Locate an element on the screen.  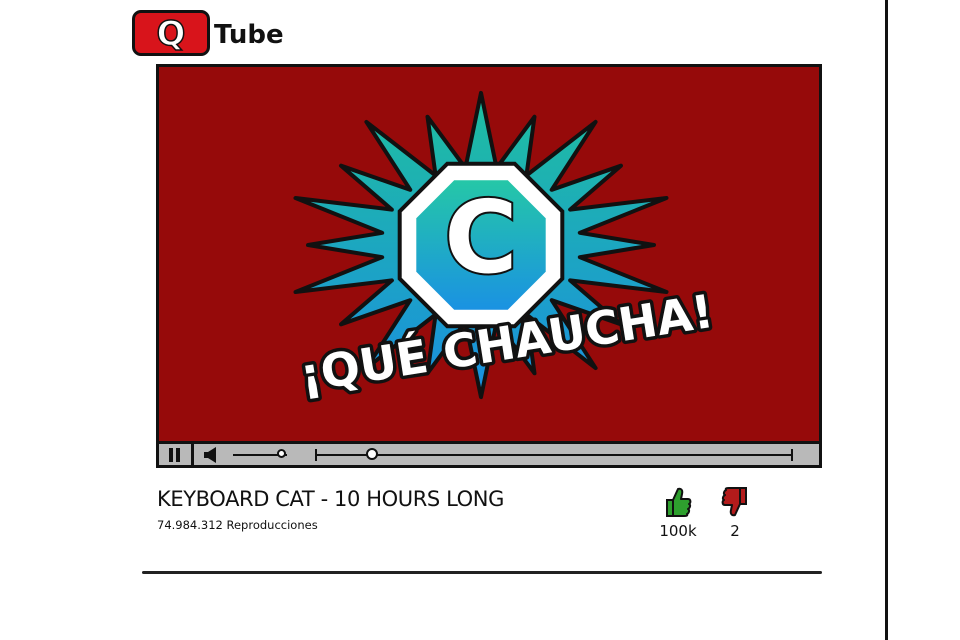
player-controls is located at coordinates (489, 453).